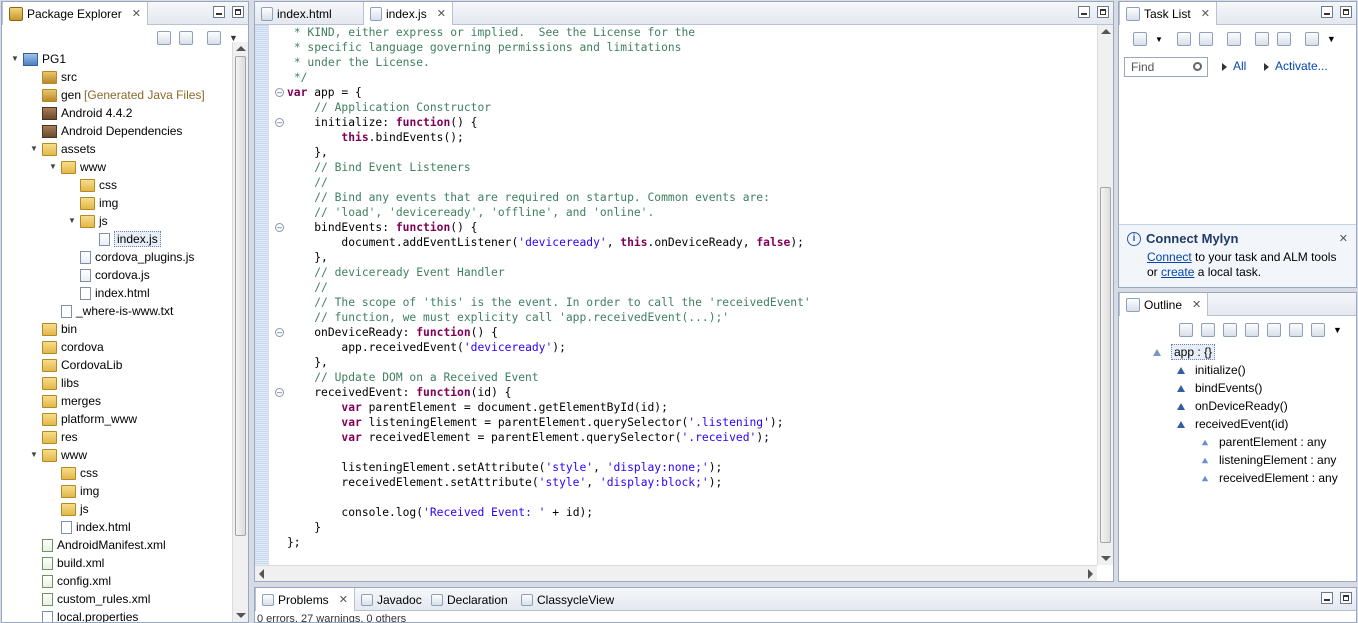 This screenshot has height=623, width=1358. Describe the element at coordinates (1269, 478) in the screenshot. I see `outline-item: receivedElement : any` at that location.